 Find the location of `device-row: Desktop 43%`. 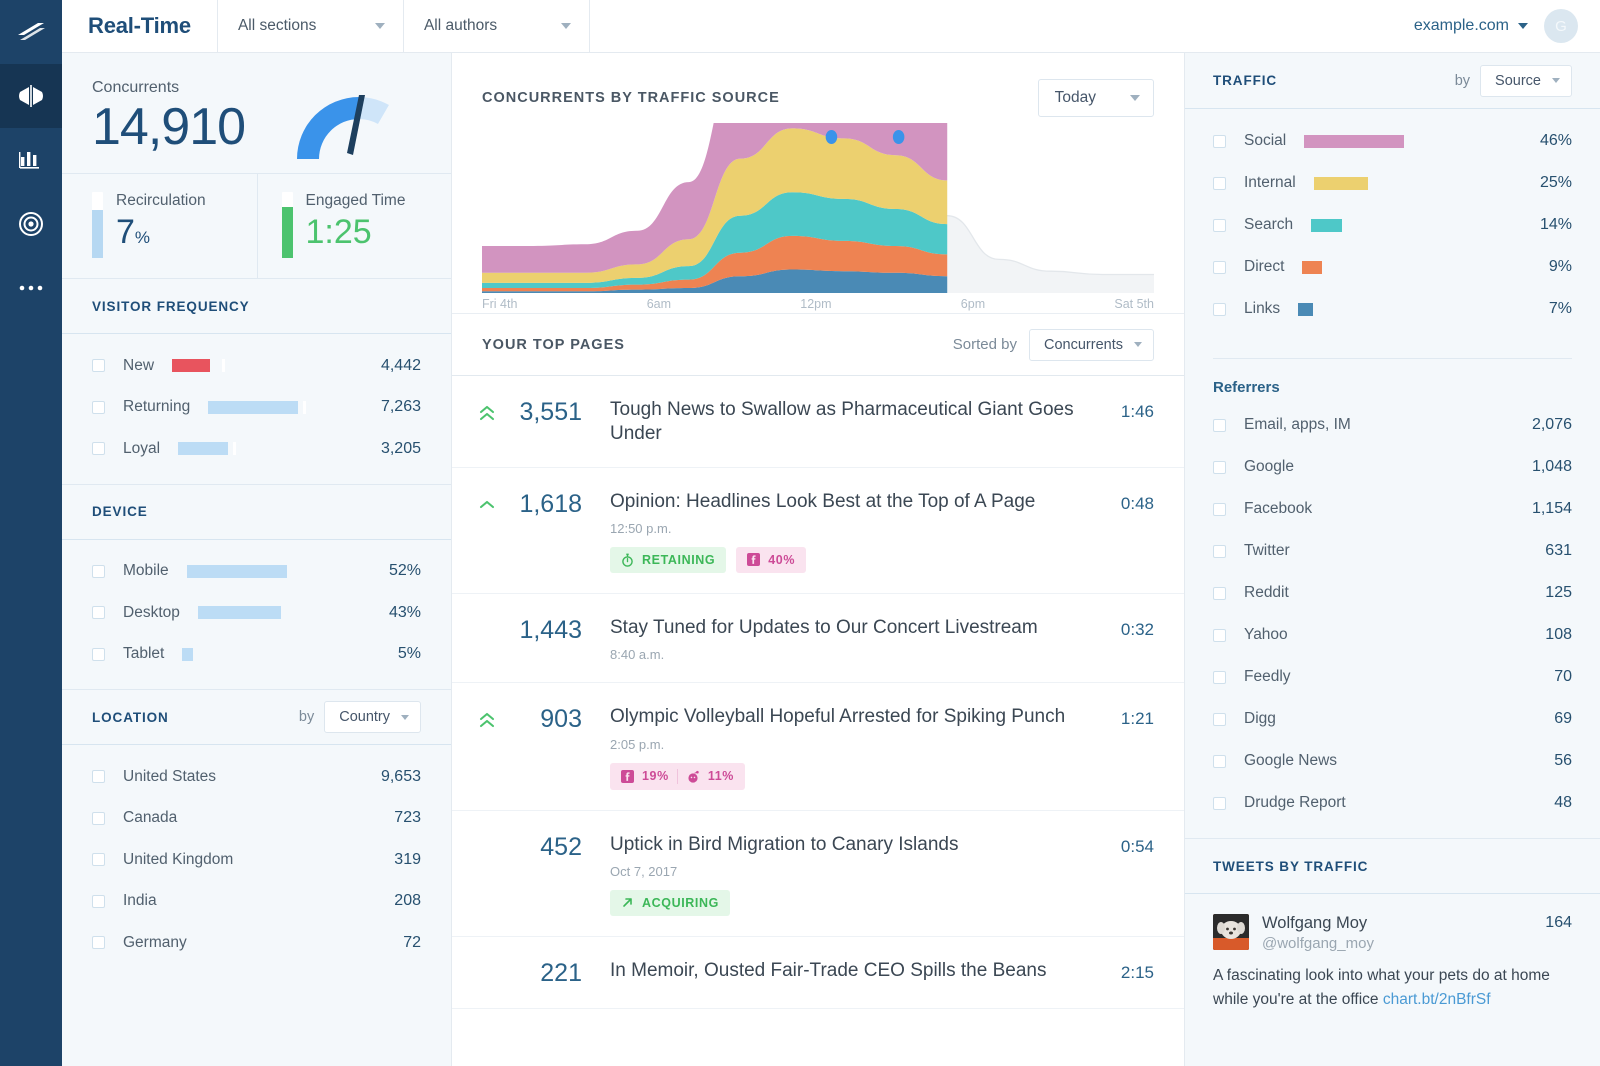

device-row: Desktop 43% is located at coordinates (256, 613).